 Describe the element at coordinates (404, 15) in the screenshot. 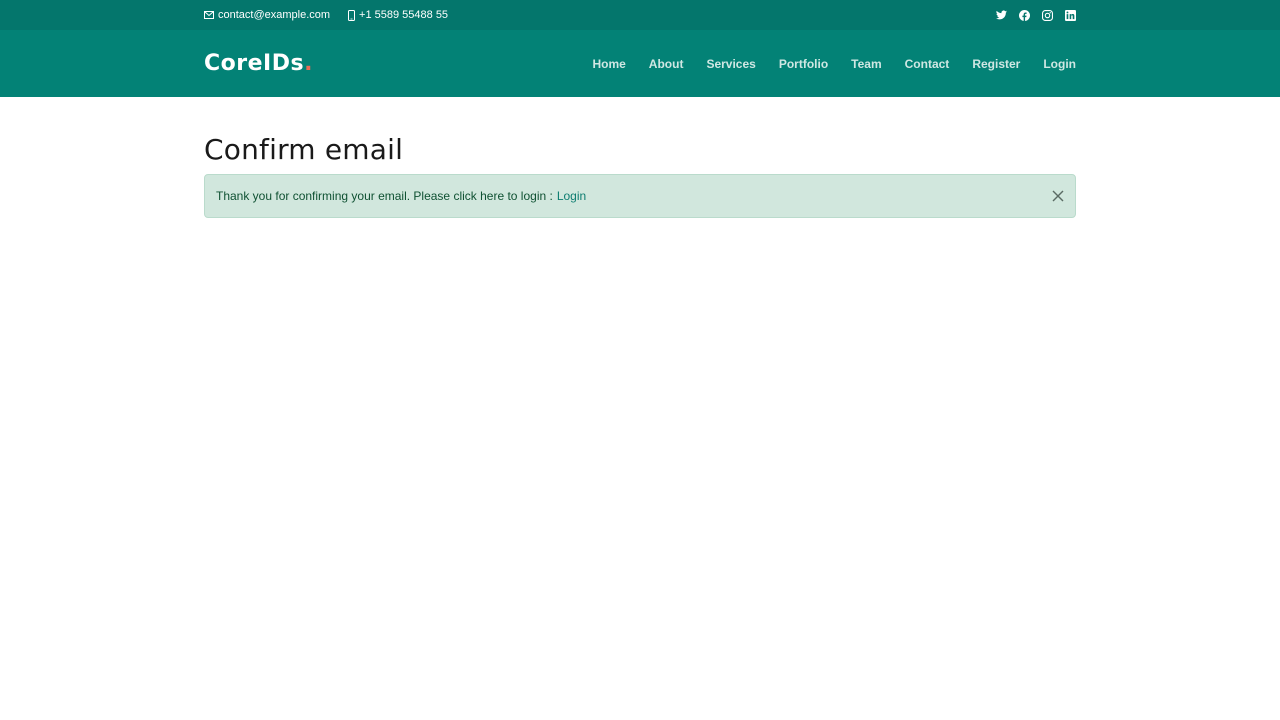

I see `contact-phone-text: +1 5589 55488 55` at that location.